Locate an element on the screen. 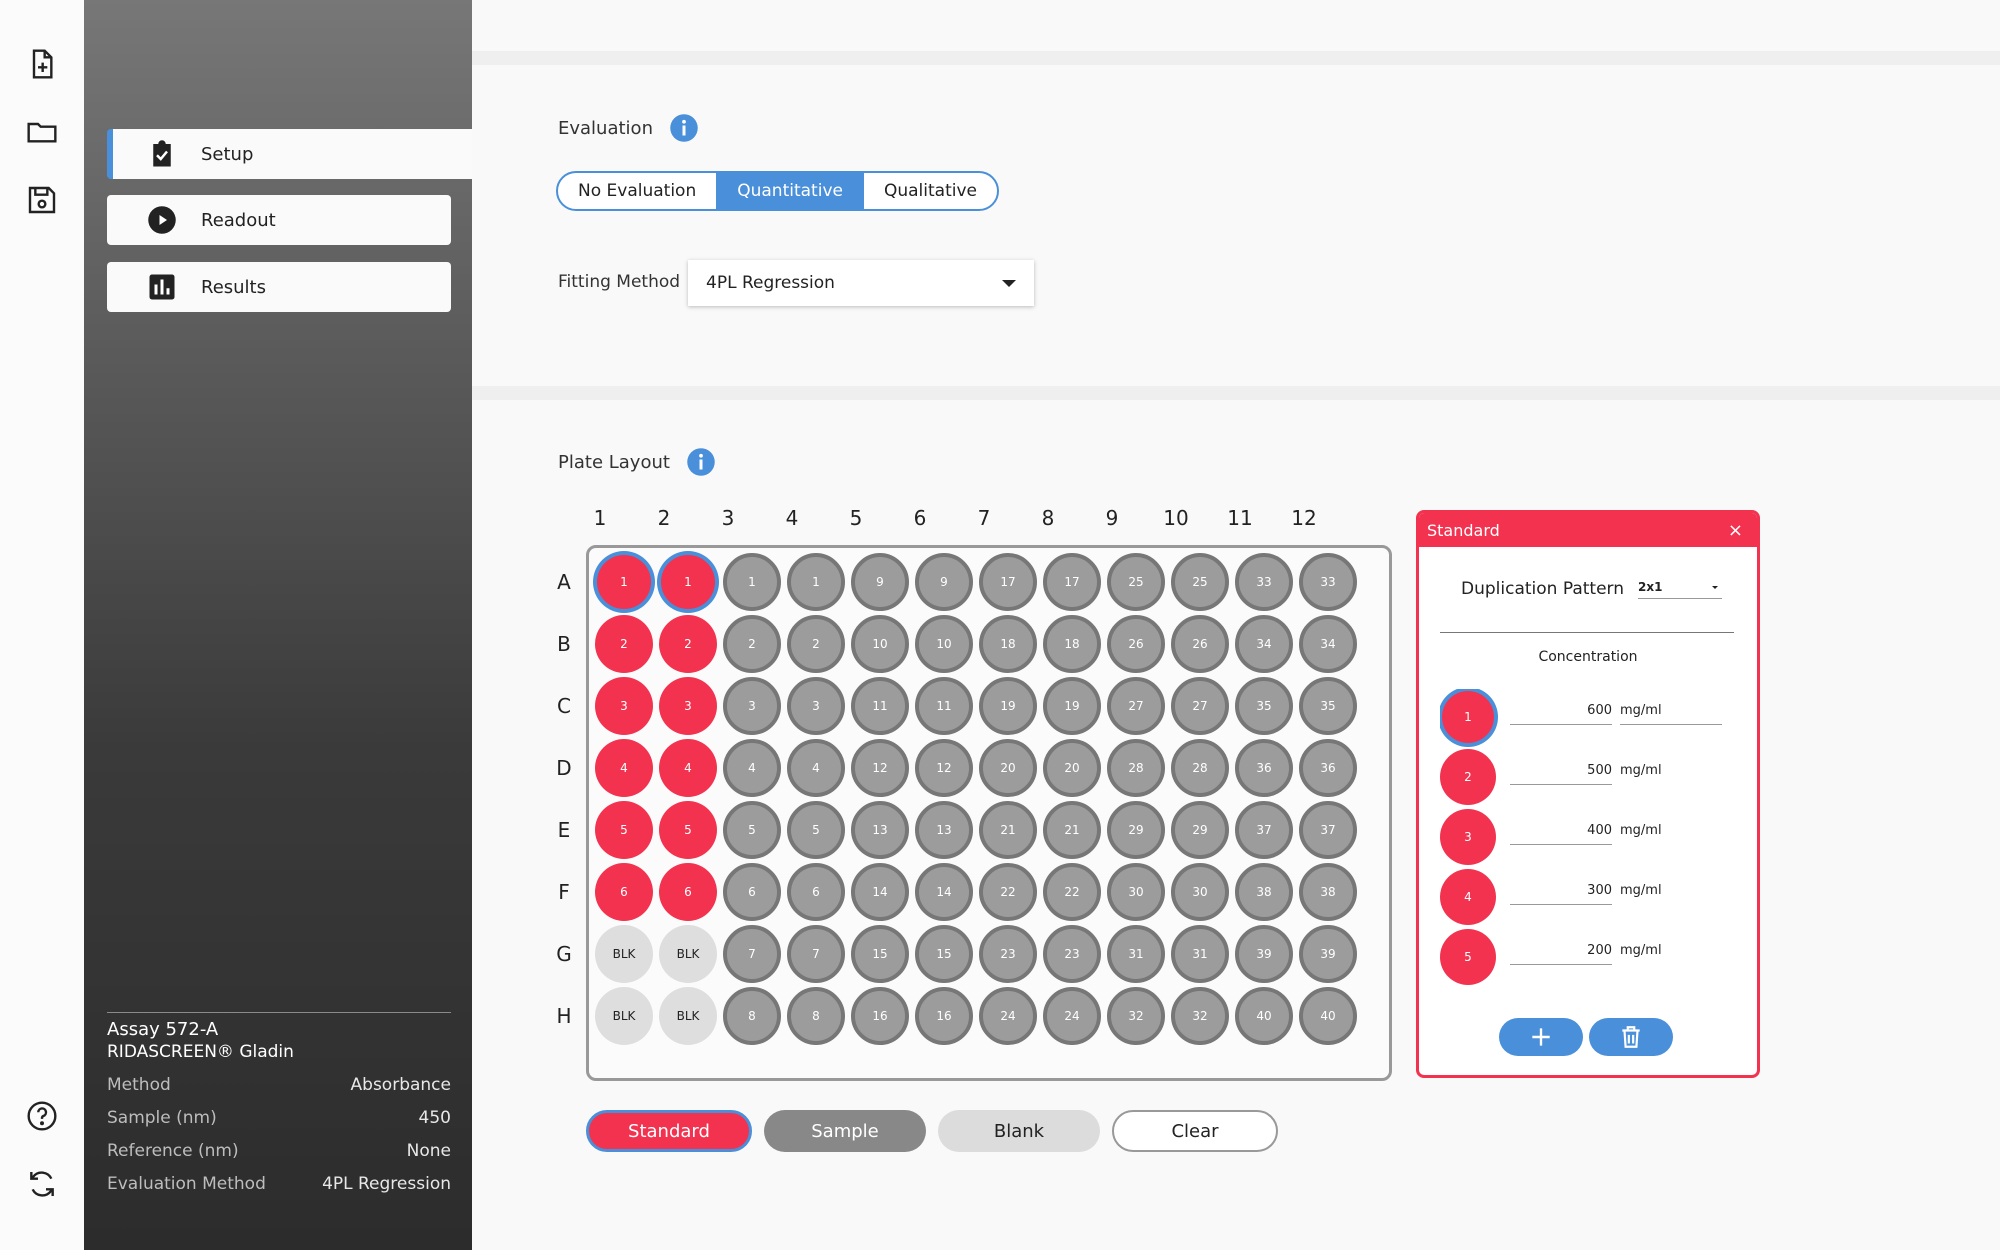 This screenshot has height=1250, width=2000. delete-standard-button is located at coordinates (1631, 1037).